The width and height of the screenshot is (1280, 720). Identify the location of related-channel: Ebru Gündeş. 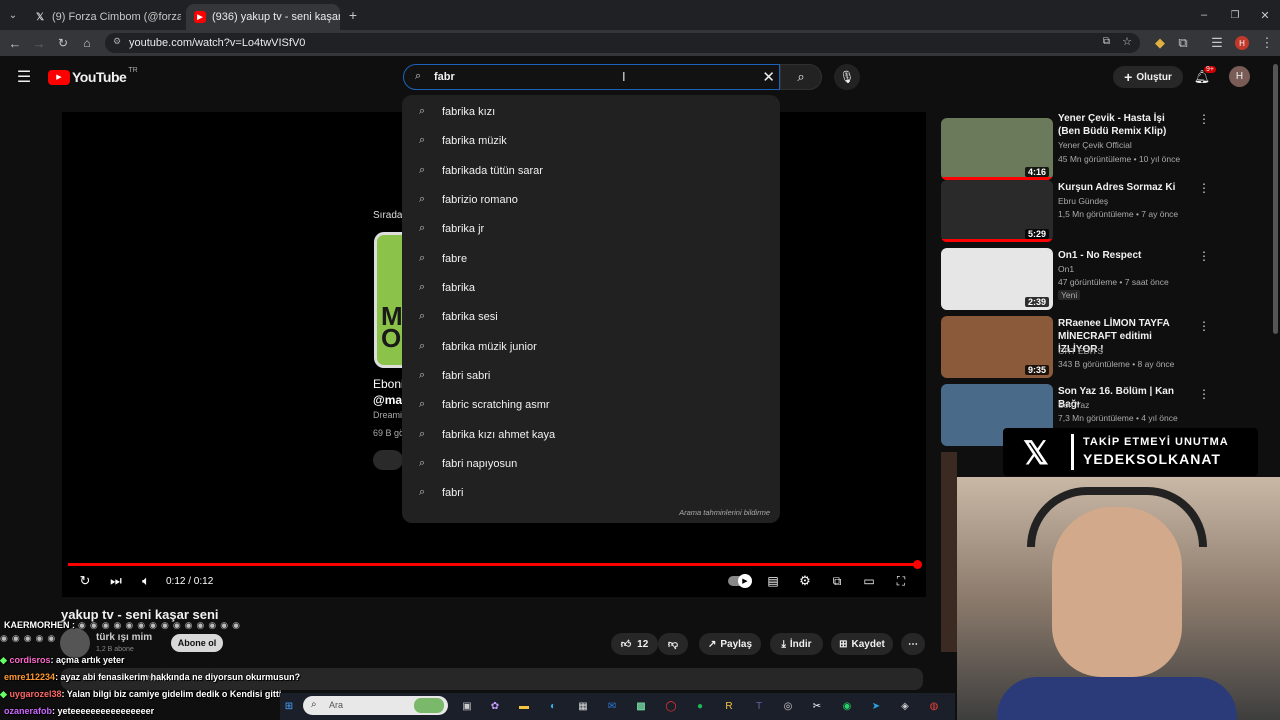
(1083, 201).